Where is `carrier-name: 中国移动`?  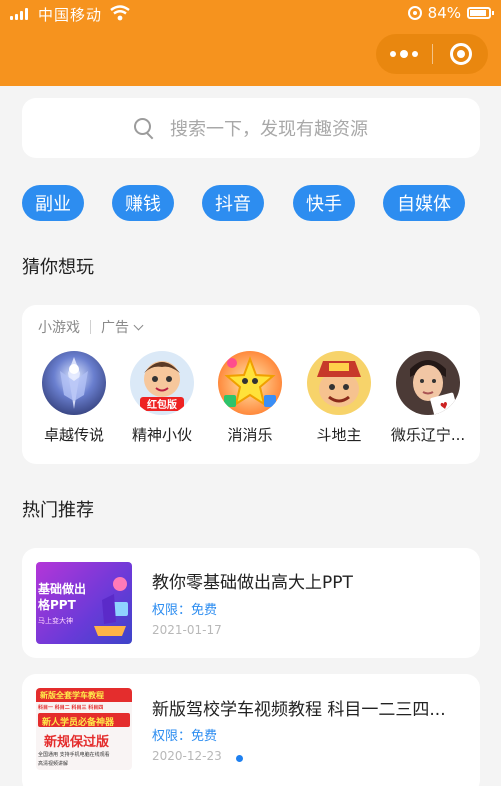
carrier-name: 中国移动 is located at coordinates (70, 15).